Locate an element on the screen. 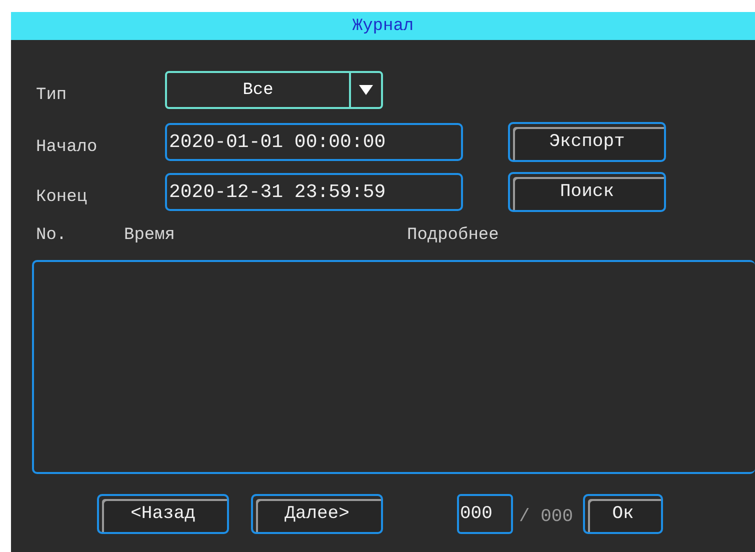 The width and height of the screenshot is (755, 552). start-label: Начало is located at coordinates (67, 146).